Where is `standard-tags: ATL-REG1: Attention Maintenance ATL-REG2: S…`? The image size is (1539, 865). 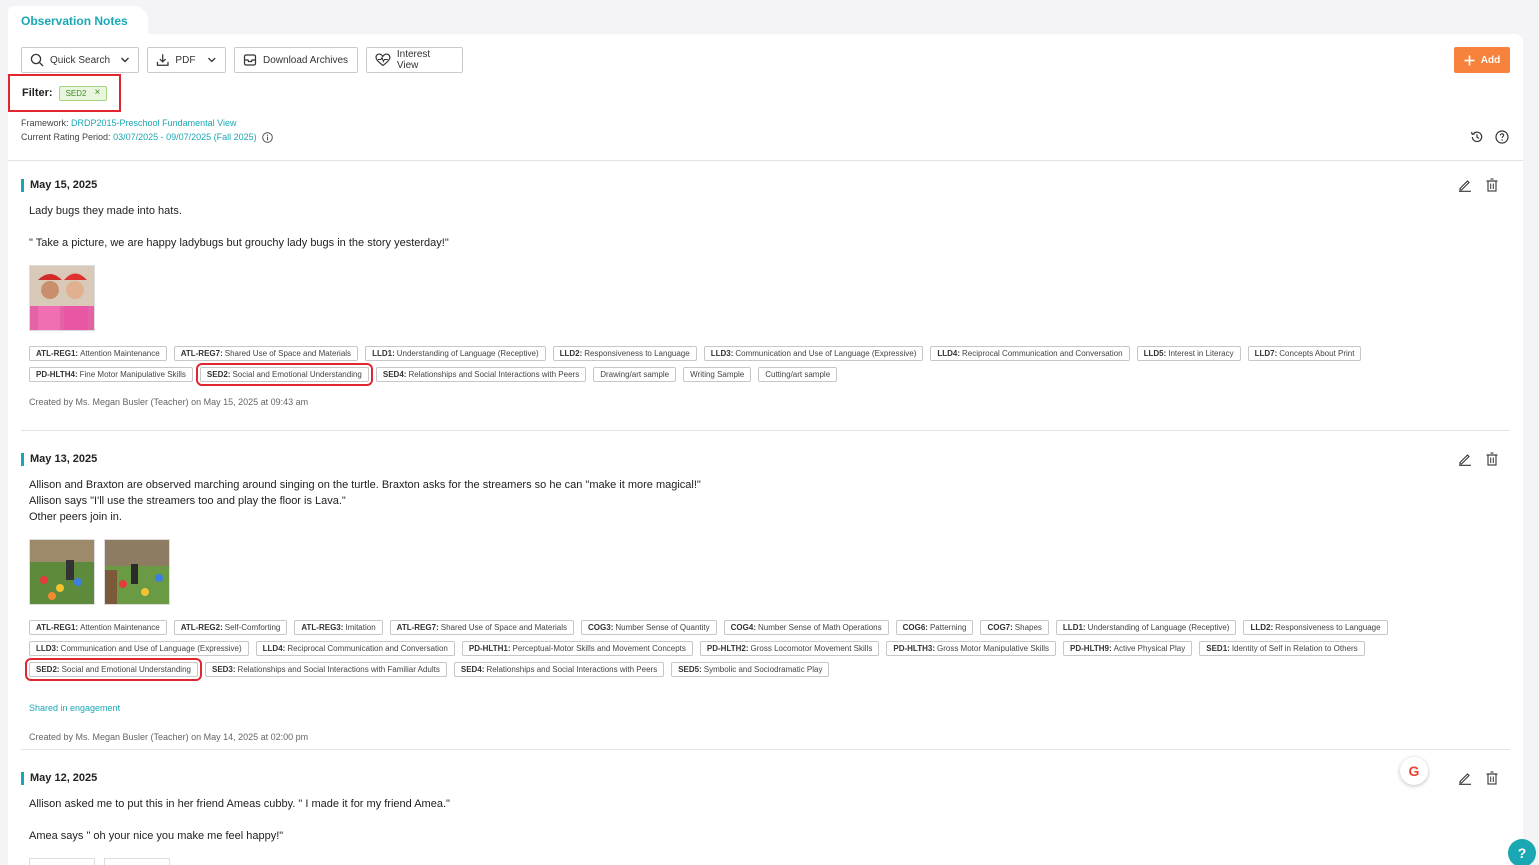
standard-tags: ATL-REG1: Attention Maintenance ATL-REG2: S… is located at coordinates (757, 650).